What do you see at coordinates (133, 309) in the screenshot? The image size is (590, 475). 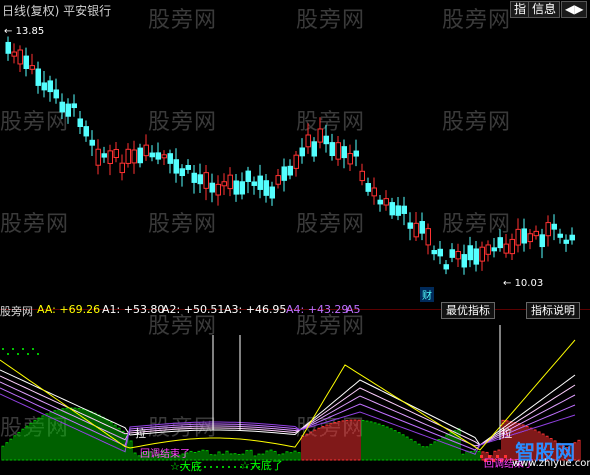 I see `indicator-a1: A1: +53.80` at bounding box center [133, 309].